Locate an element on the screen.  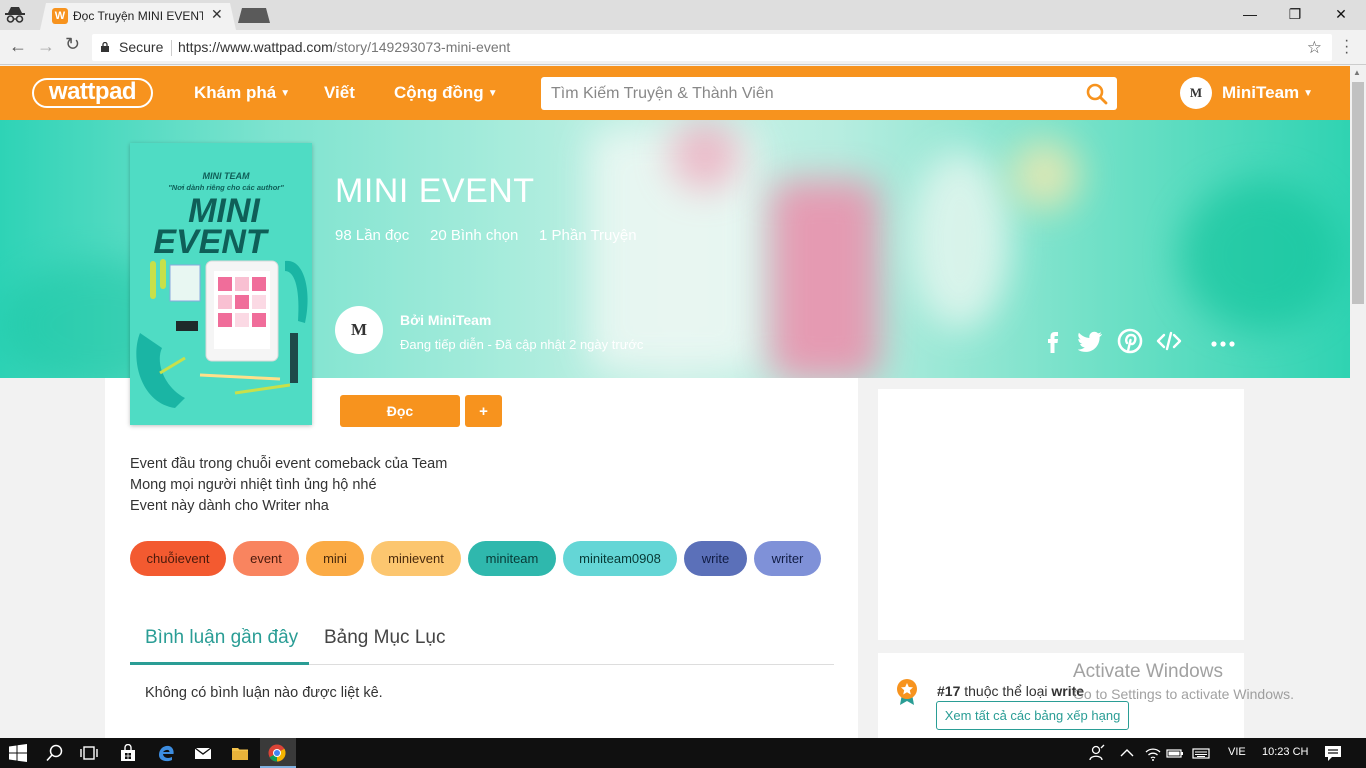
store-icon is located at coordinates (128, 753).